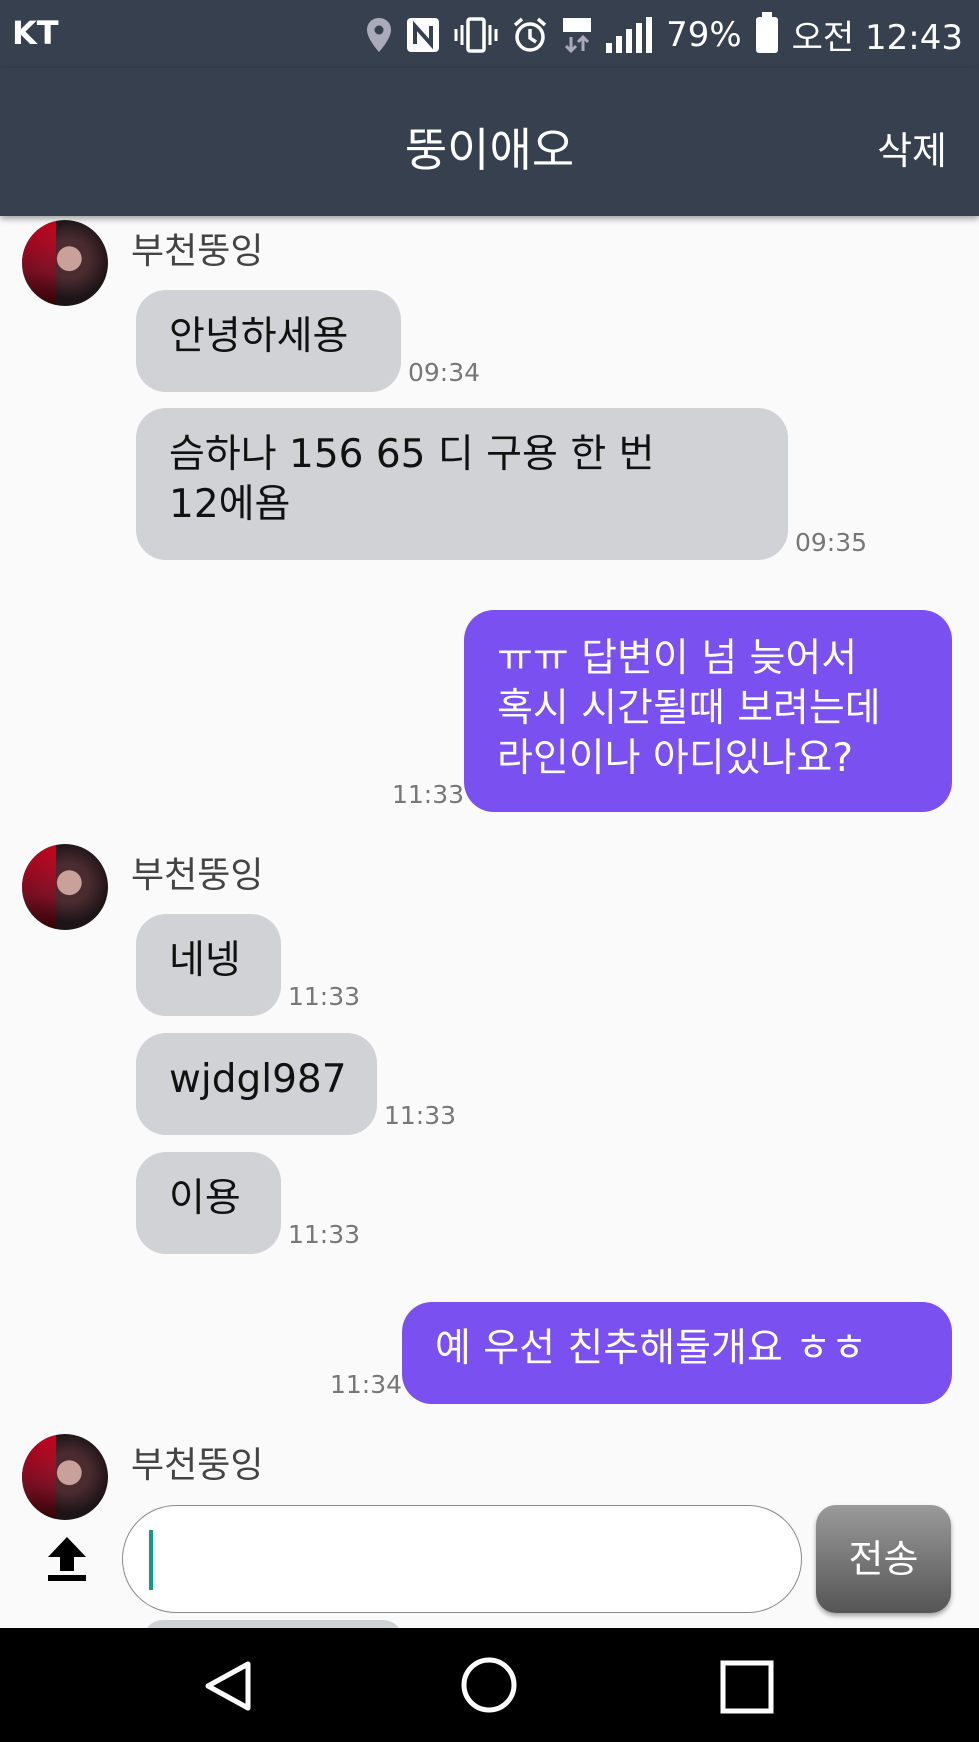  What do you see at coordinates (877, 38) in the screenshot?
I see `clock: 오전 12:43` at bounding box center [877, 38].